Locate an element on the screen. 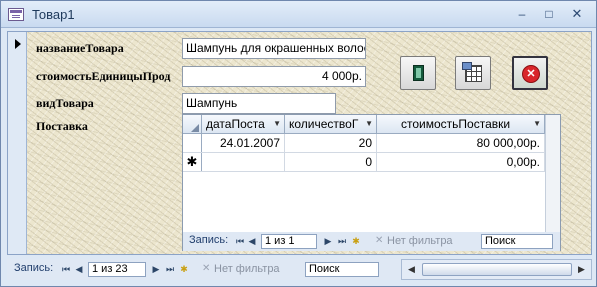 The height and width of the screenshot is (287, 597). book-button is located at coordinates (418, 73).